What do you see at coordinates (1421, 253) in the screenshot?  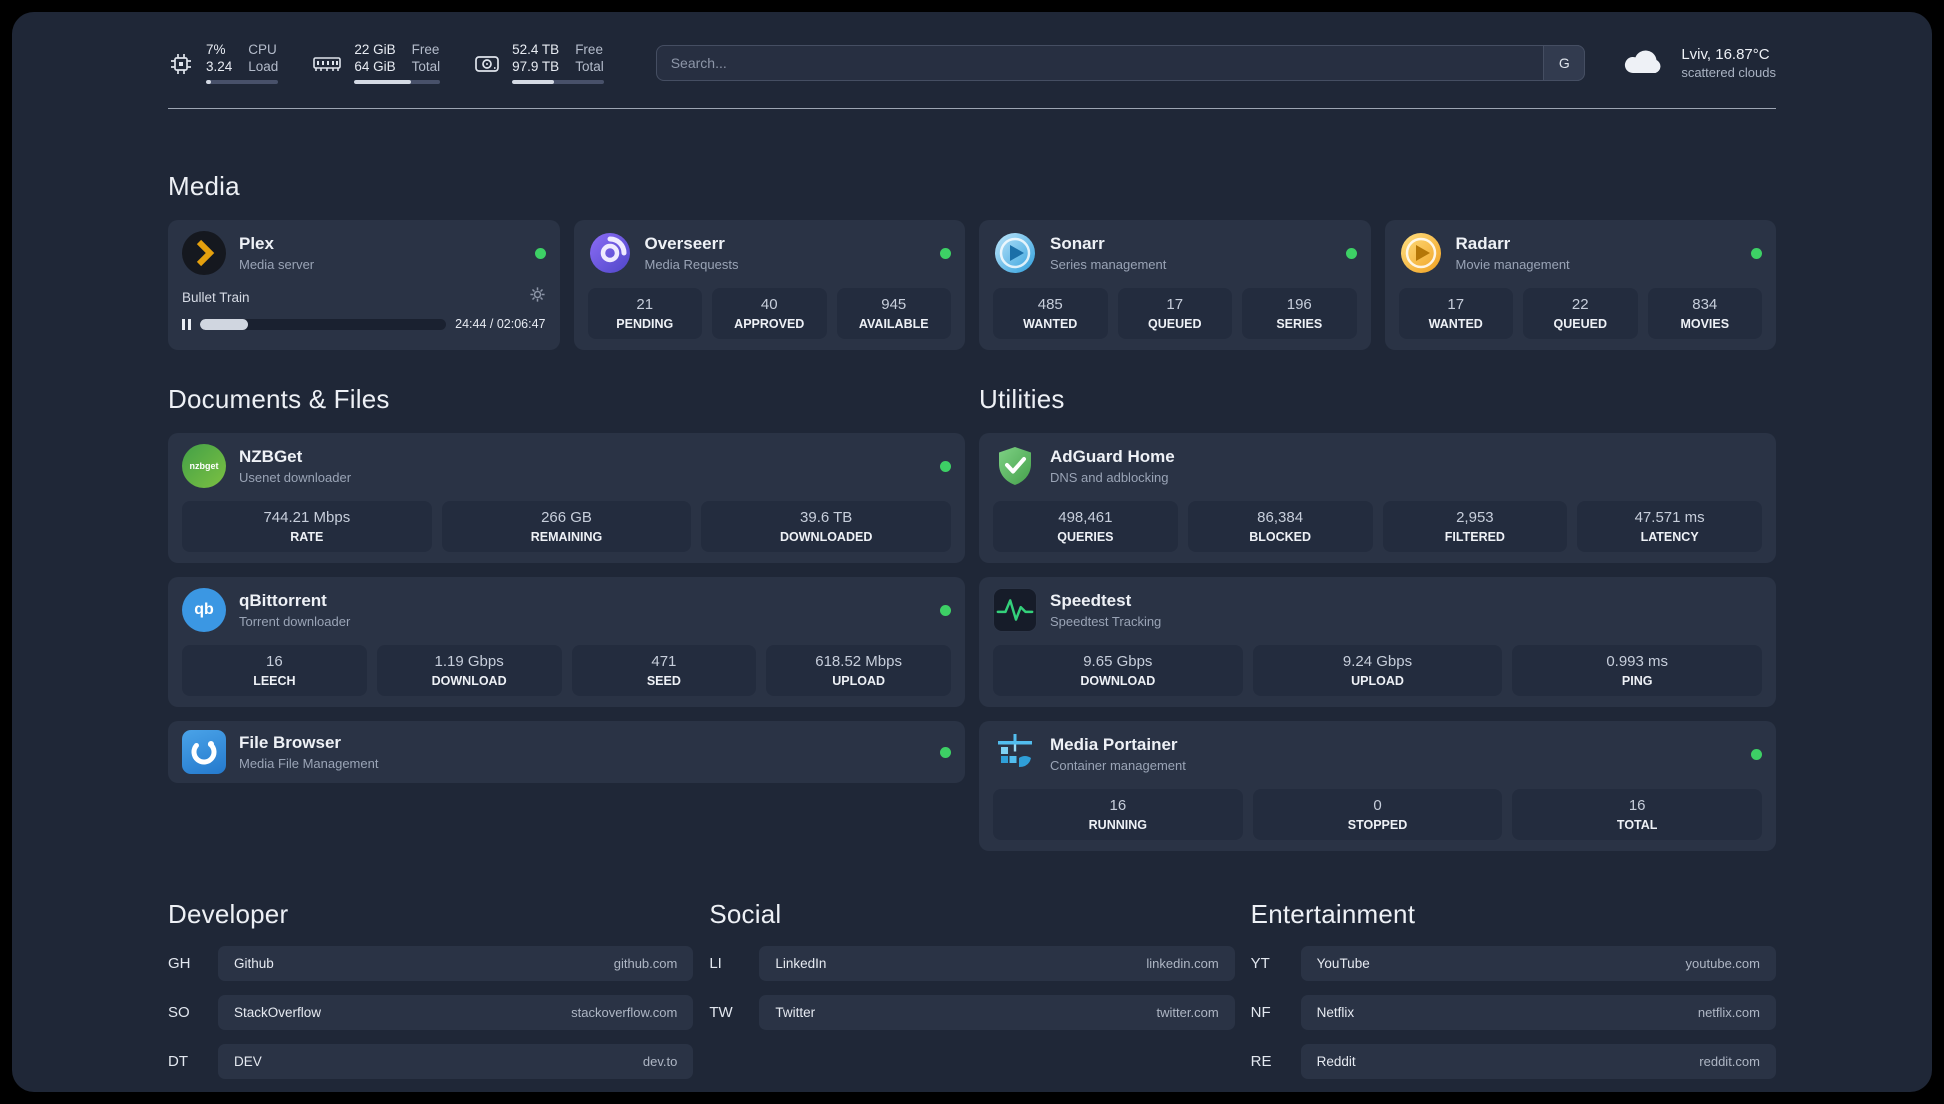 I see `radarr-icon` at bounding box center [1421, 253].